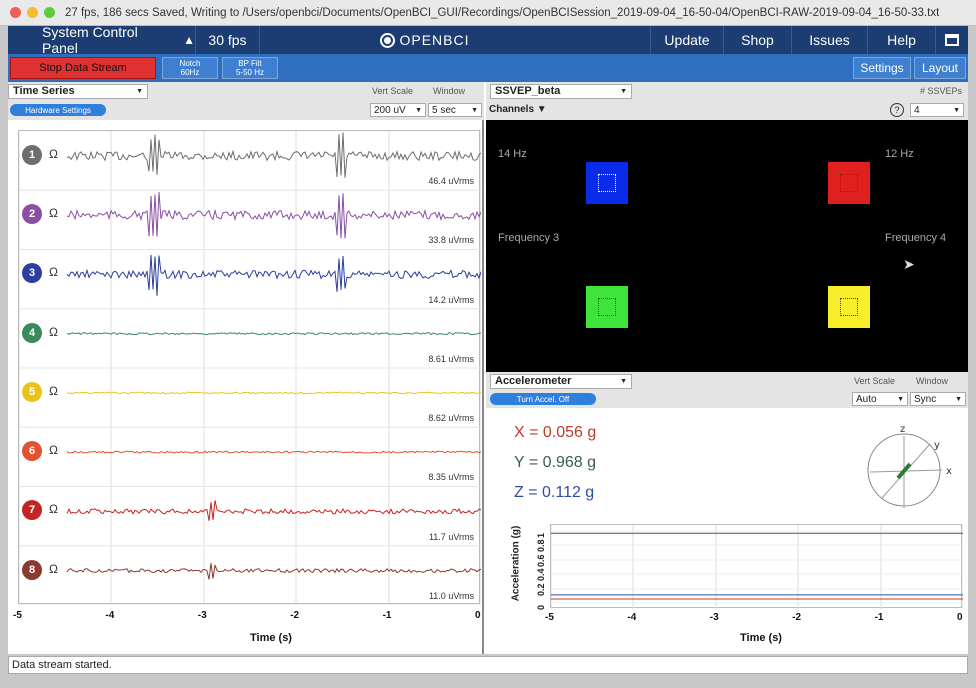 This screenshot has width=976, height=688. What do you see at coordinates (32, 569) in the screenshot?
I see `channel-toggle-8: 8` at bounding box center [32, 569].